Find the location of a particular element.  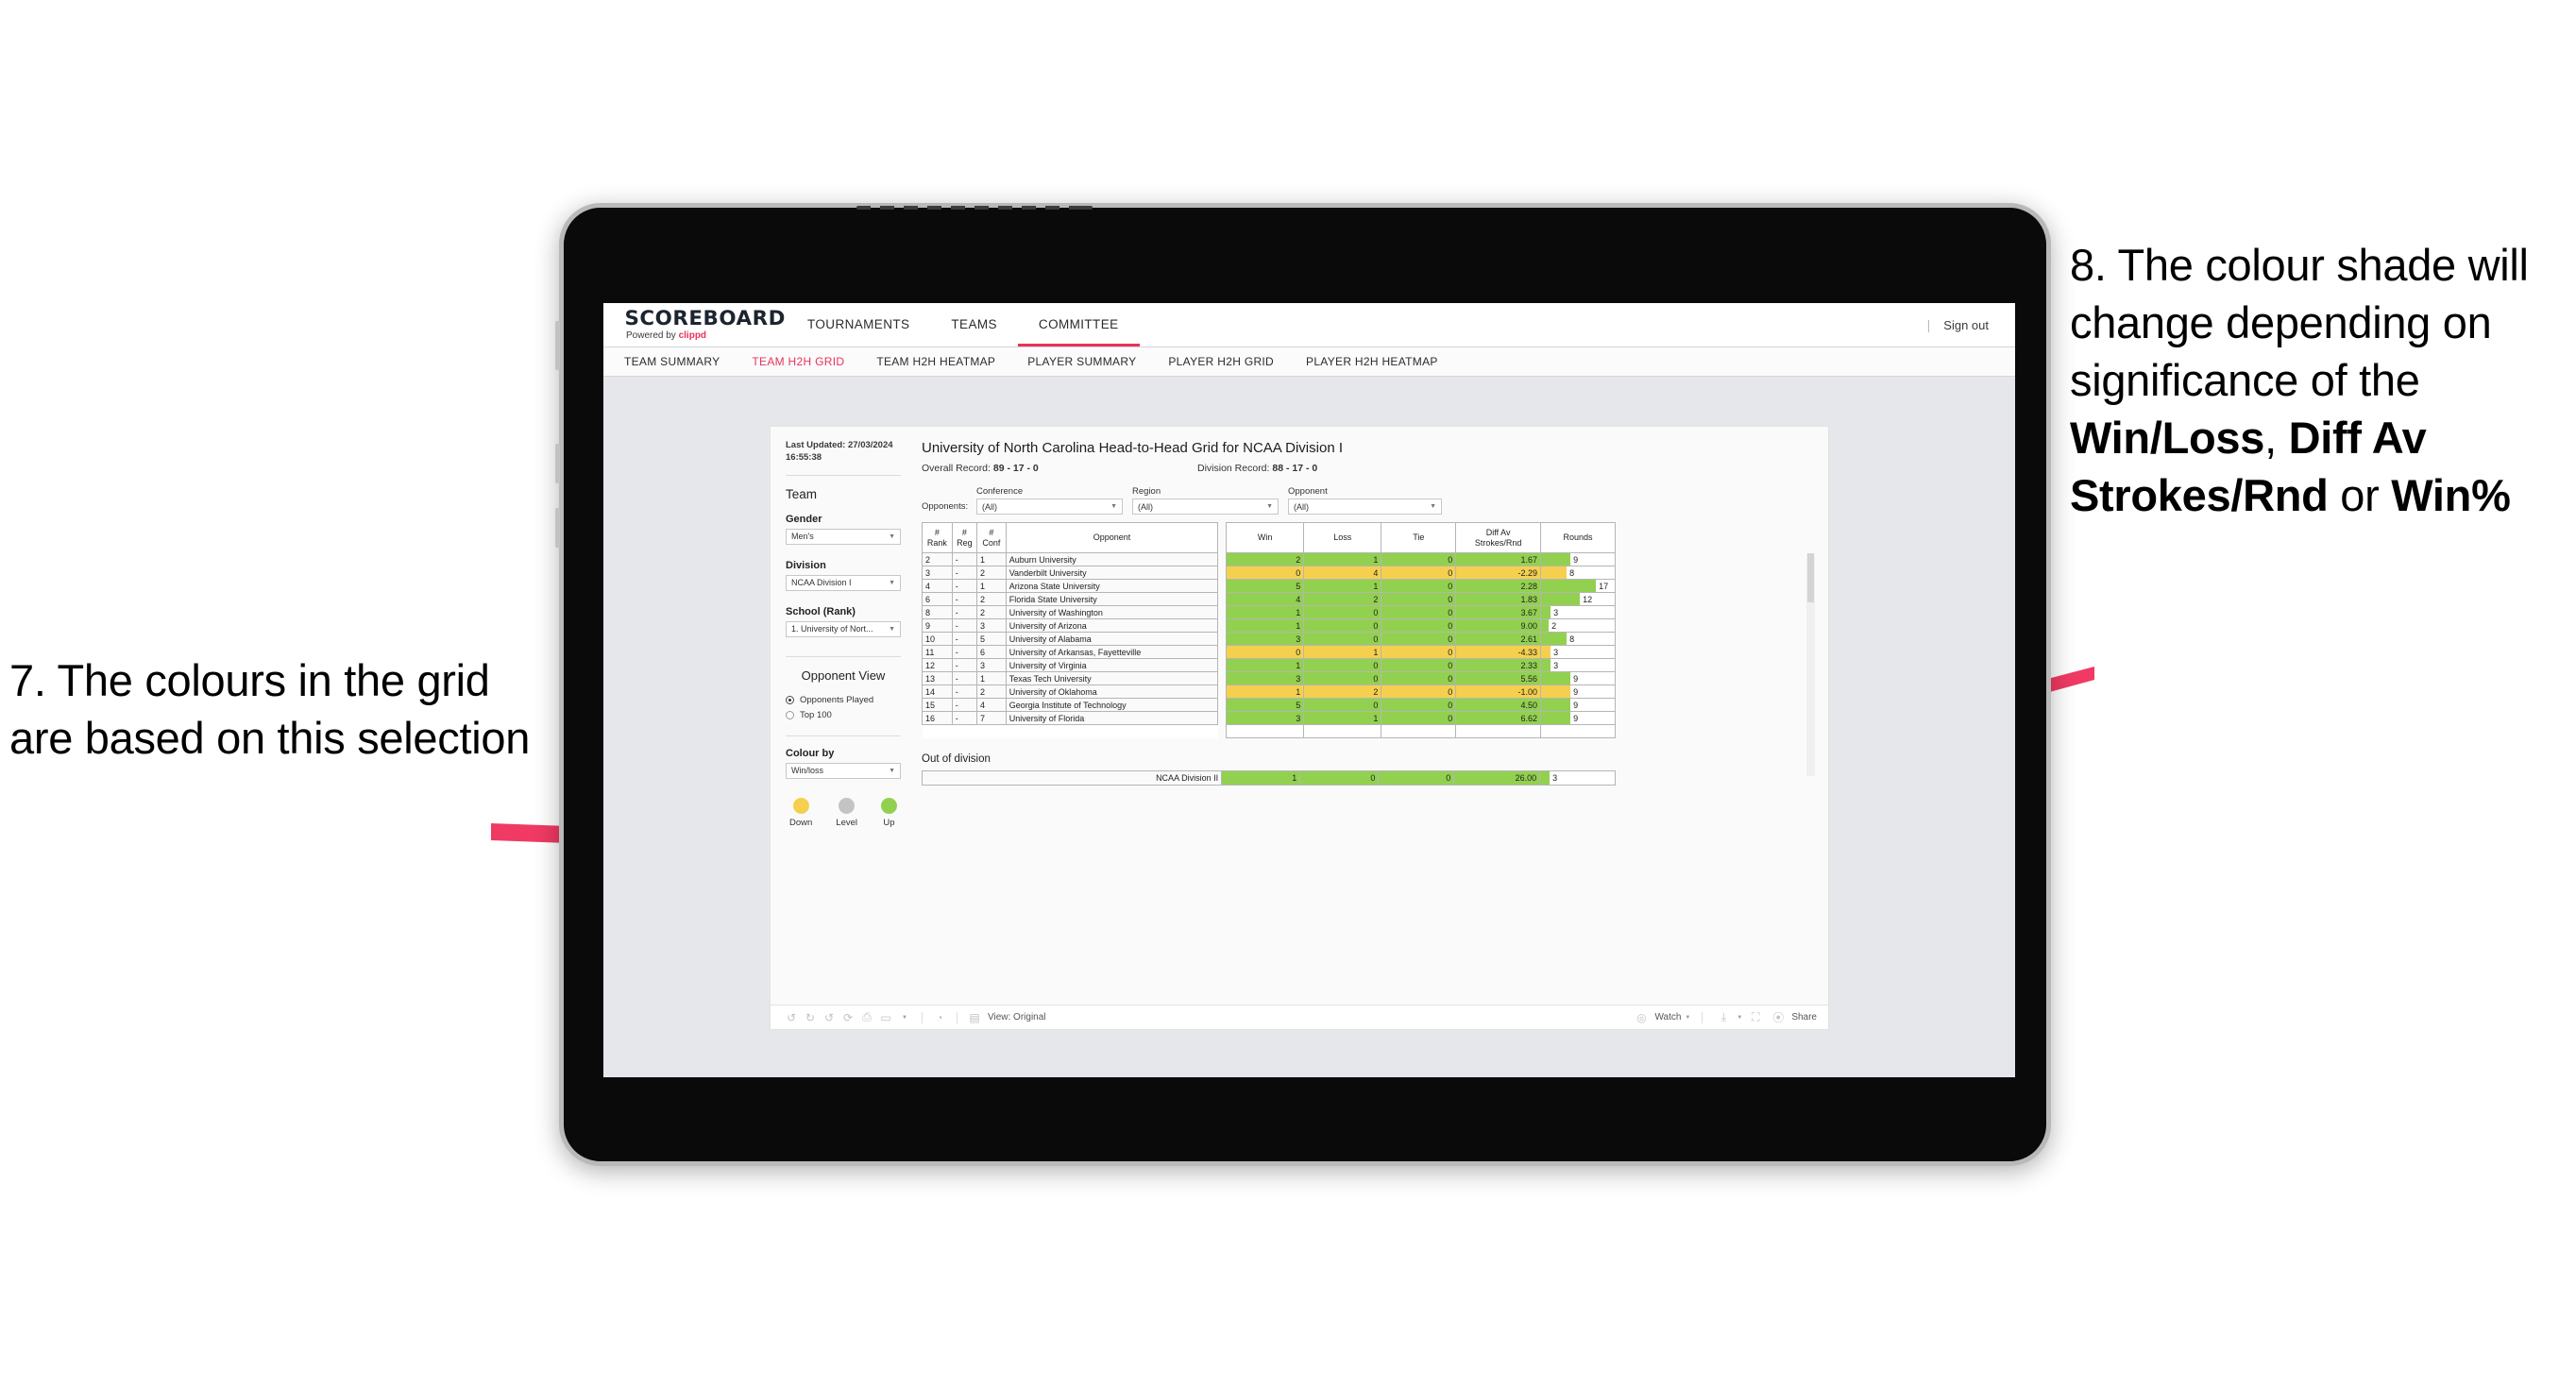

table-row: 10-5 University of Alabama 3 0 0 2.61 8 is located at coordinates (1269, 639).